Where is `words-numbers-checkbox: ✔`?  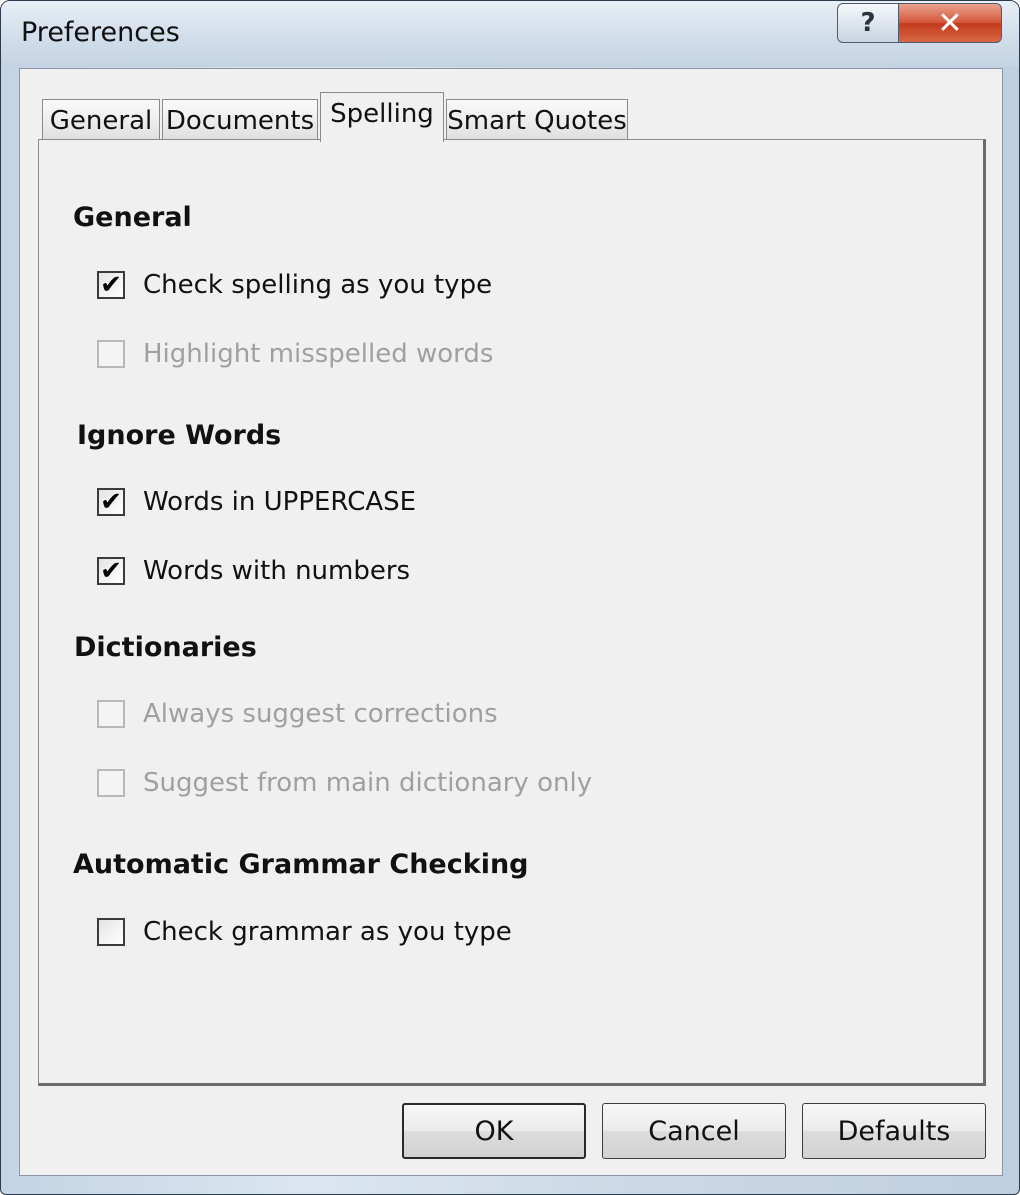
words-numbers-checkbox: ✔ is located at coordinates (111, 571).